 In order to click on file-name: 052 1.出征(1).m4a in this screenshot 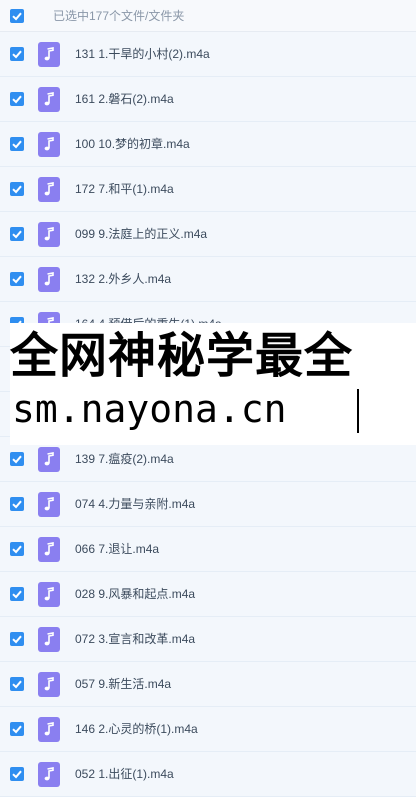, I will do `click(124, 774)`.